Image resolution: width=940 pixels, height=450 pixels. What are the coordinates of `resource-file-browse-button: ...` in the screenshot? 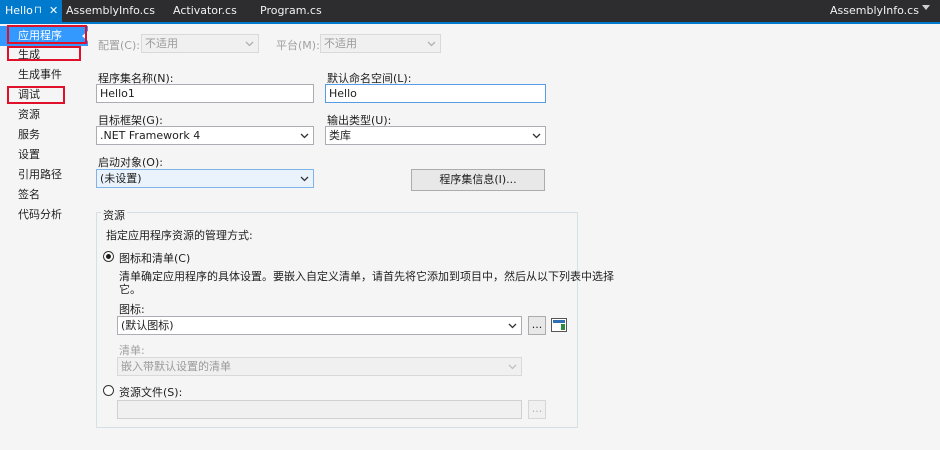 It's located at (537, 409).